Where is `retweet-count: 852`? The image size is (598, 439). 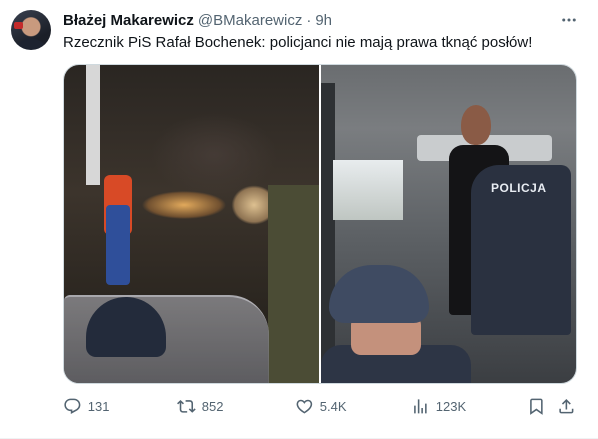
retweet-count: 852 is located at coordinates (212, 406).